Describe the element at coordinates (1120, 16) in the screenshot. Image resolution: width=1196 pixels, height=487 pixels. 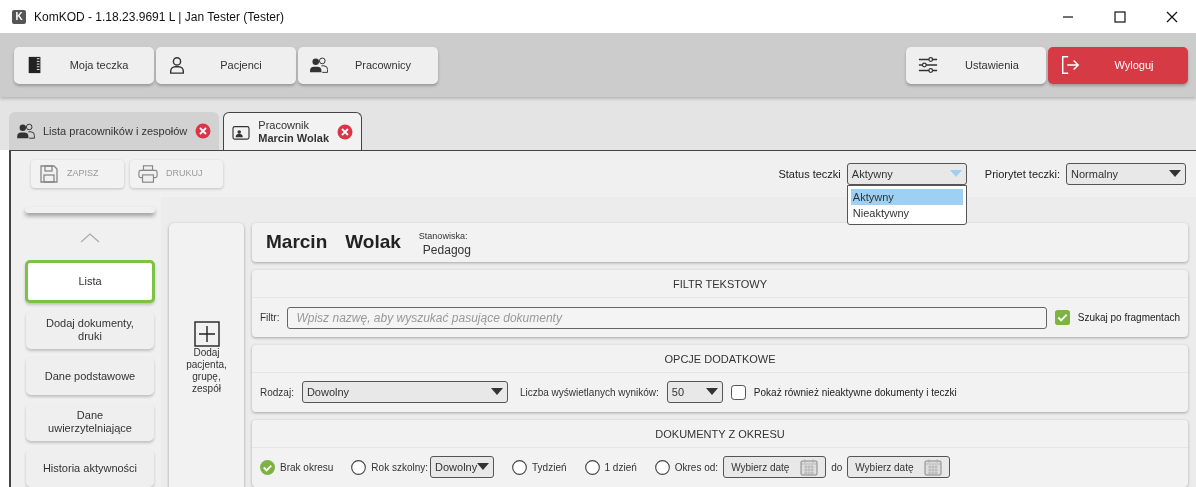
I see `maximize-icon` at that location.